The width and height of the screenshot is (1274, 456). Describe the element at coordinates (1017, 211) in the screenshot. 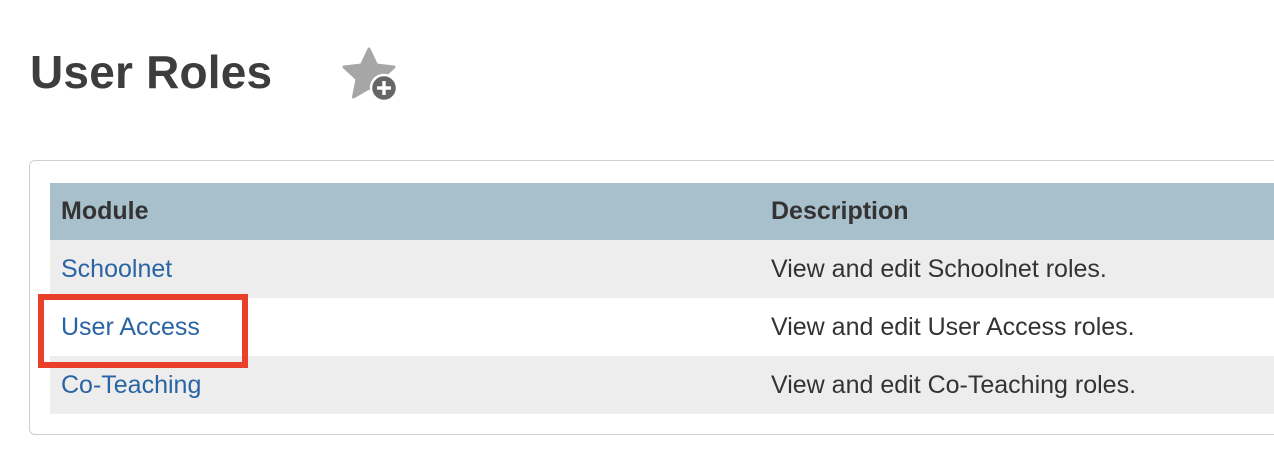

I see `description-column-header: Description` at that location.